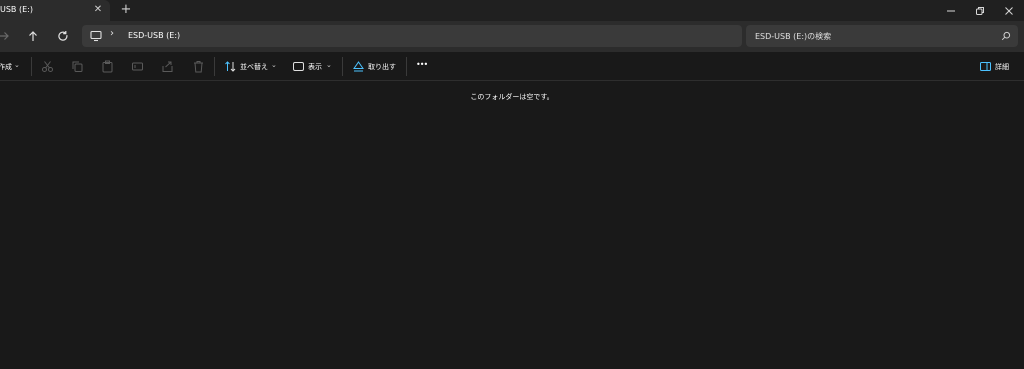  I want to click on view-icon, so click(298, 66).